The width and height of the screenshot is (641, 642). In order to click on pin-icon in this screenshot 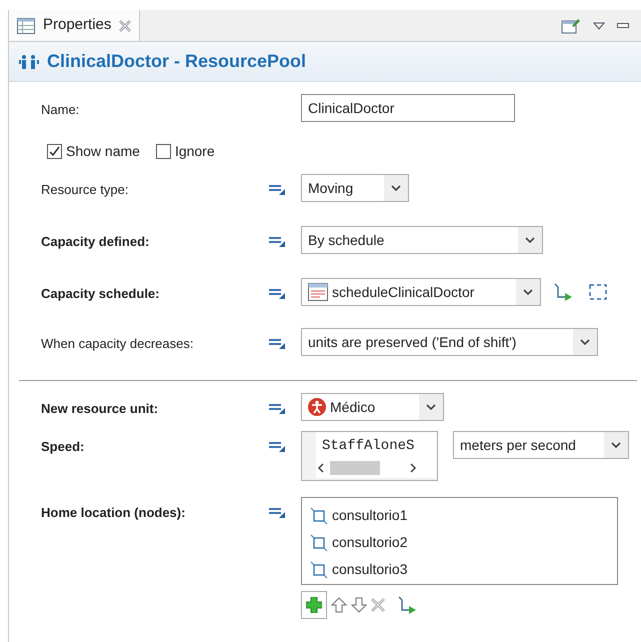, I will do `click(571, 25)`.